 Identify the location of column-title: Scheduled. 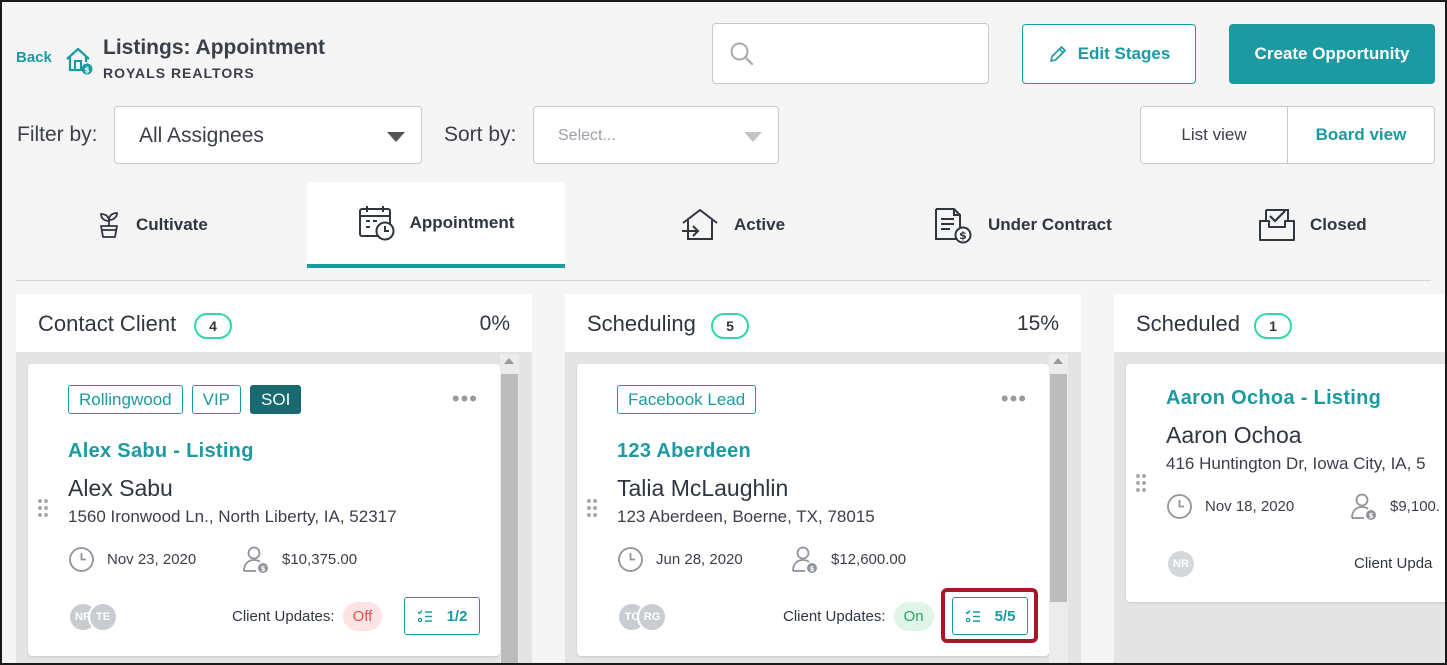
(1188, 323).